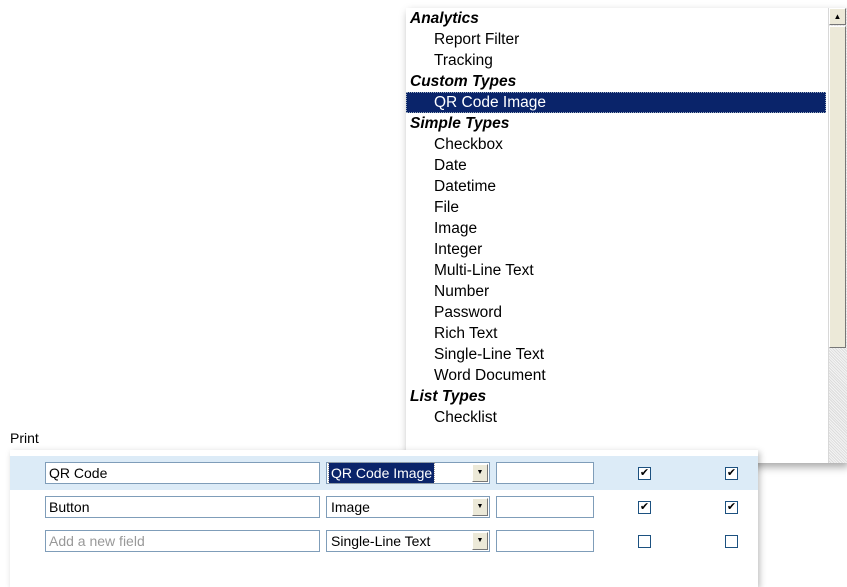 The width and height of the screenshot is (847, 587). I want to click on option-integer: Integer, so click(616, 249).